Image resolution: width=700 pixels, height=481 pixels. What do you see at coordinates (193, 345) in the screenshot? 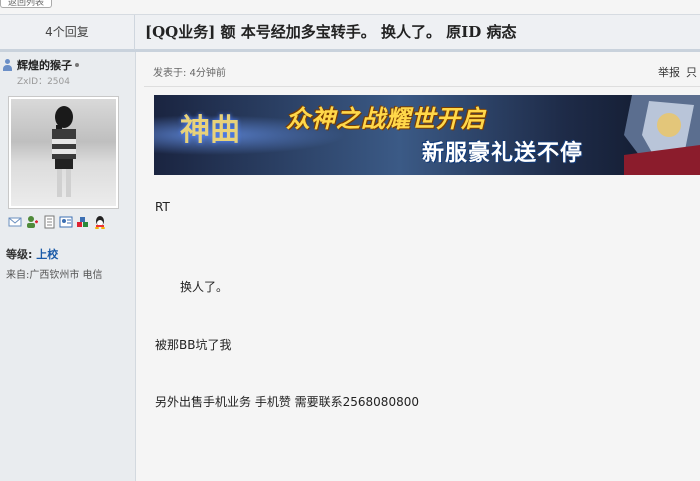
I see `post-line-scammed: 被那BB坑了我` at bounding box center [193, 345].